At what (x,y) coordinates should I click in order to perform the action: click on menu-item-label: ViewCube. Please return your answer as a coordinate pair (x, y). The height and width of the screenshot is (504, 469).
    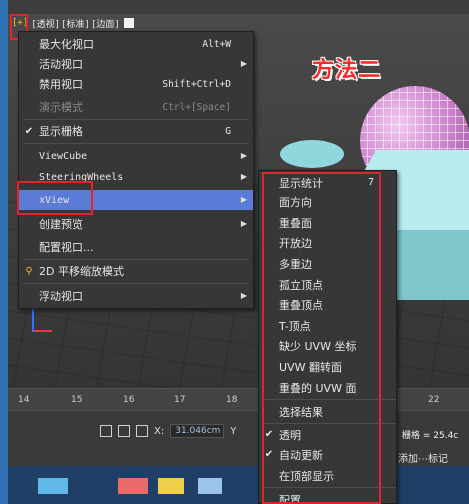
    Looking at the image, I should click on (63, 156).